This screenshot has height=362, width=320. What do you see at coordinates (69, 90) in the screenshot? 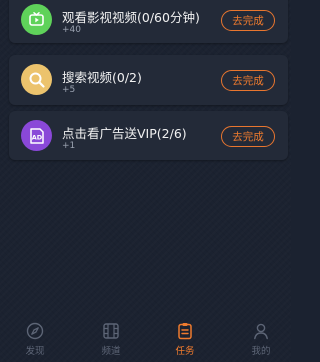
I see `task-reward: +5` at bounding box center [69, 90].